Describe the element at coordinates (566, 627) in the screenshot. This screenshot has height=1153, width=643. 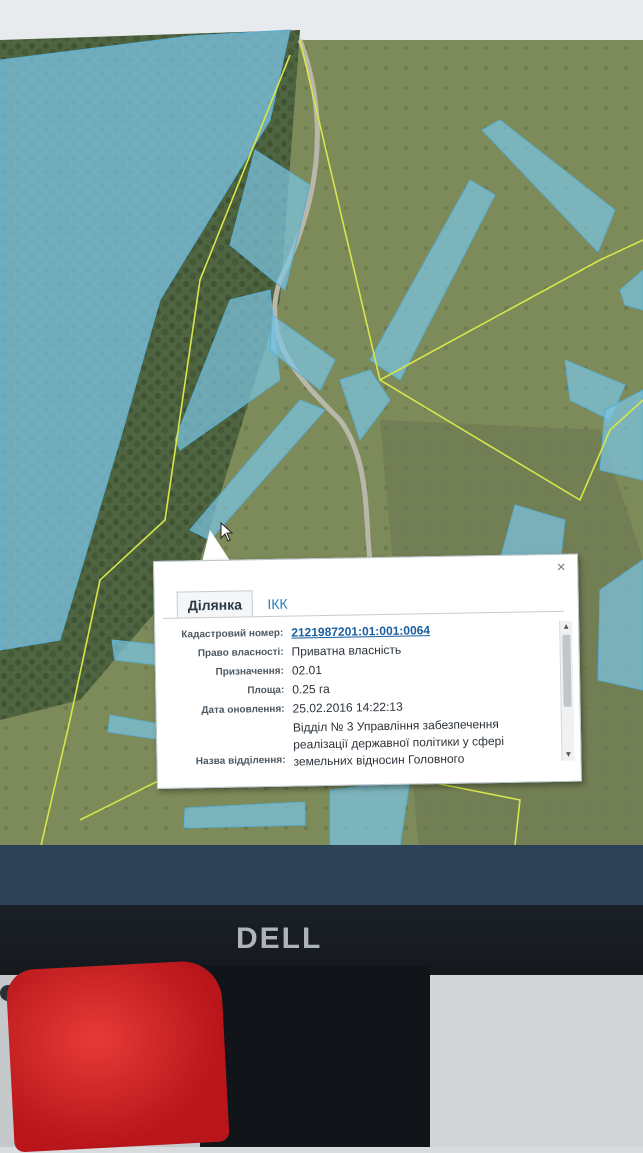
I see `arrow-up-icon: ▲` at that location.